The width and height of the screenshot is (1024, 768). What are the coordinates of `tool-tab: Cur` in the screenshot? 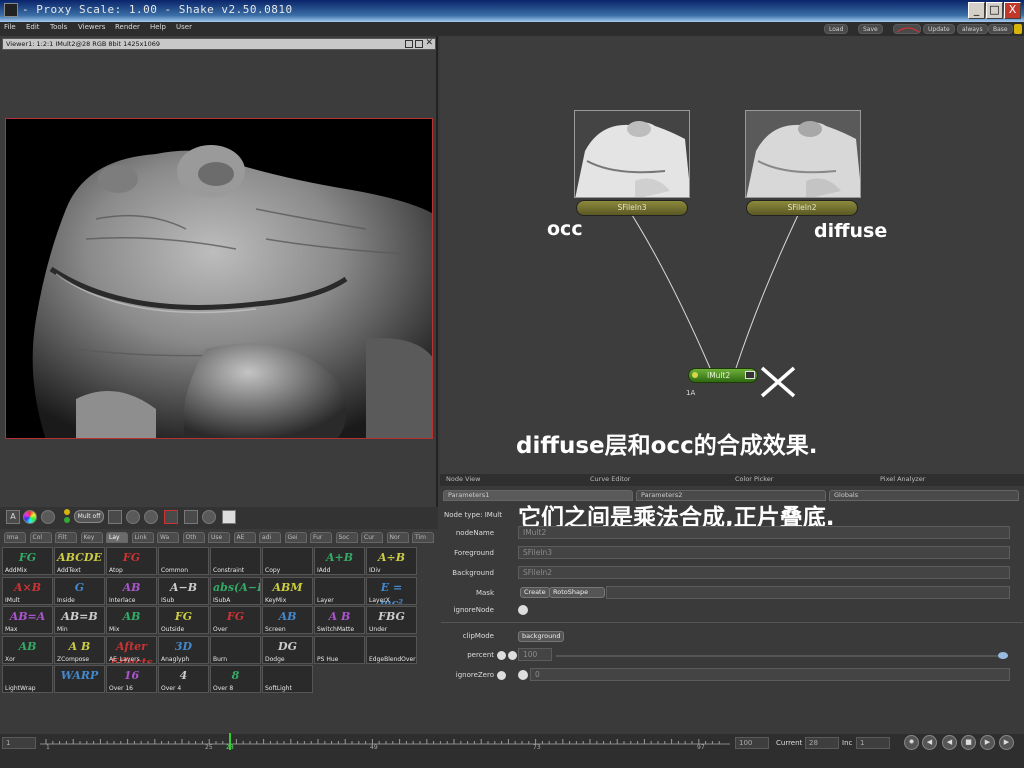 It's located at (372, 537).